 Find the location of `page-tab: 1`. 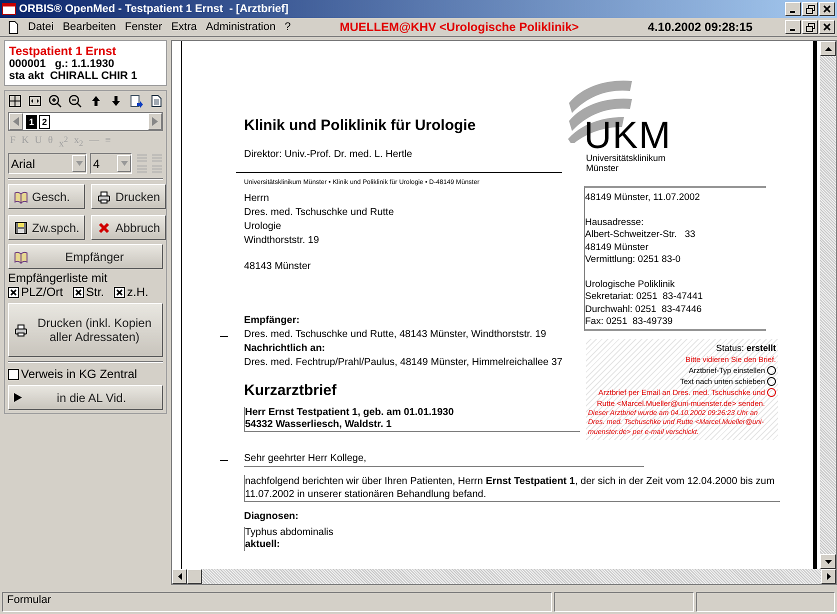

page-tab: 1 is located at coordinates (31, 121).